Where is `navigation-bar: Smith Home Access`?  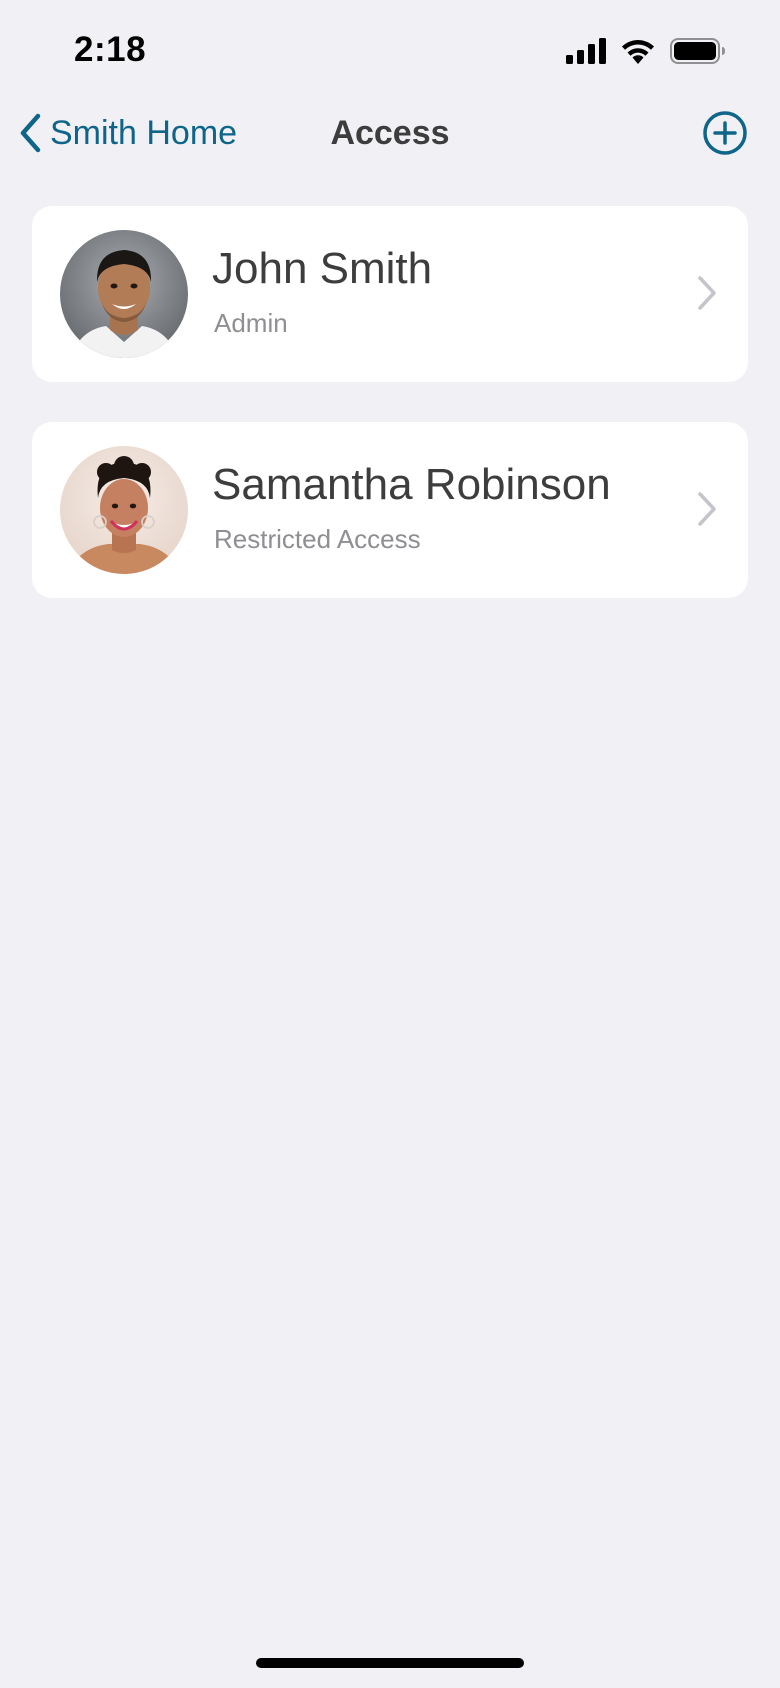
navigation-bar: Smith Home Access is located at coordinates (390, 133).